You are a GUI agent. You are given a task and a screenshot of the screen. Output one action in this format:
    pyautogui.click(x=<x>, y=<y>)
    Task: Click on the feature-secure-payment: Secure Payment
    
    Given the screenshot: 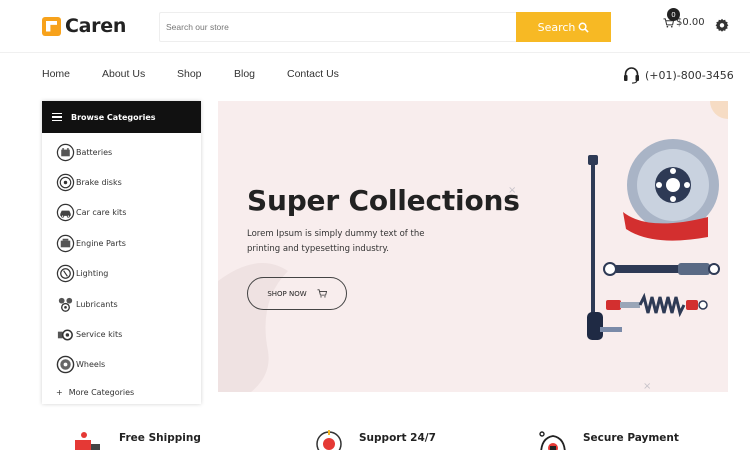 What is the action you would take?
    pyautogui.click(x=608, y=439)
    